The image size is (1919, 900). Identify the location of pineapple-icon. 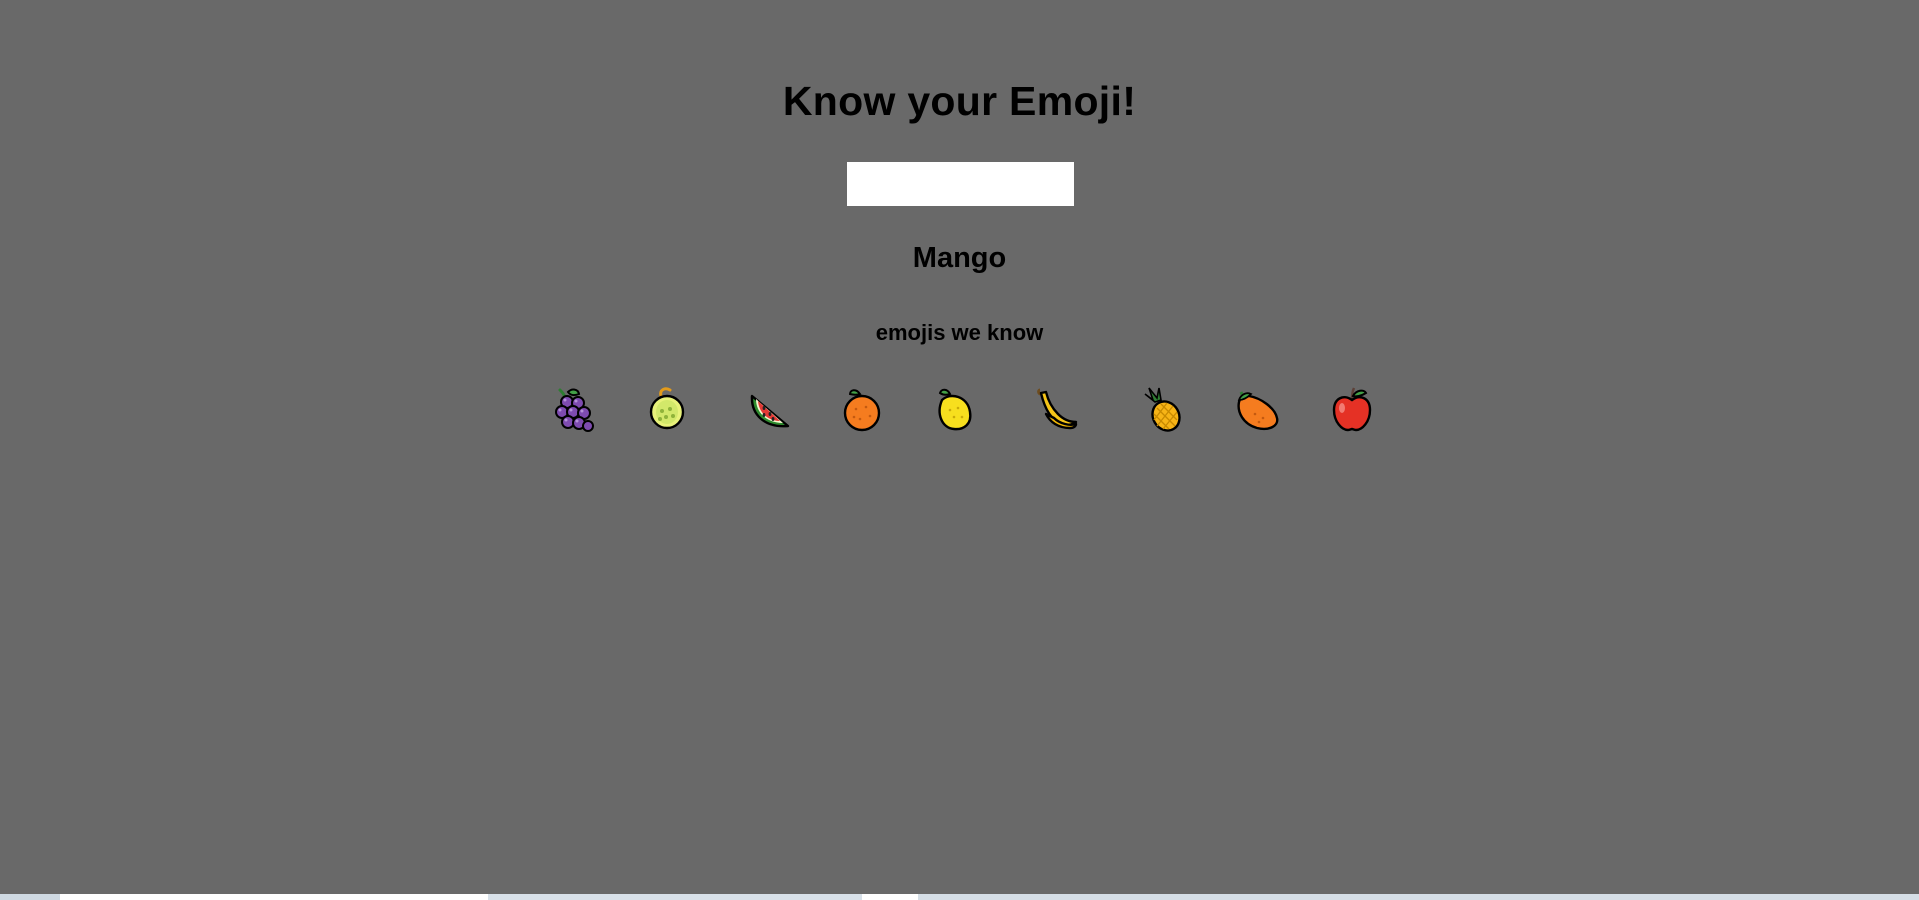
(1163, 410).